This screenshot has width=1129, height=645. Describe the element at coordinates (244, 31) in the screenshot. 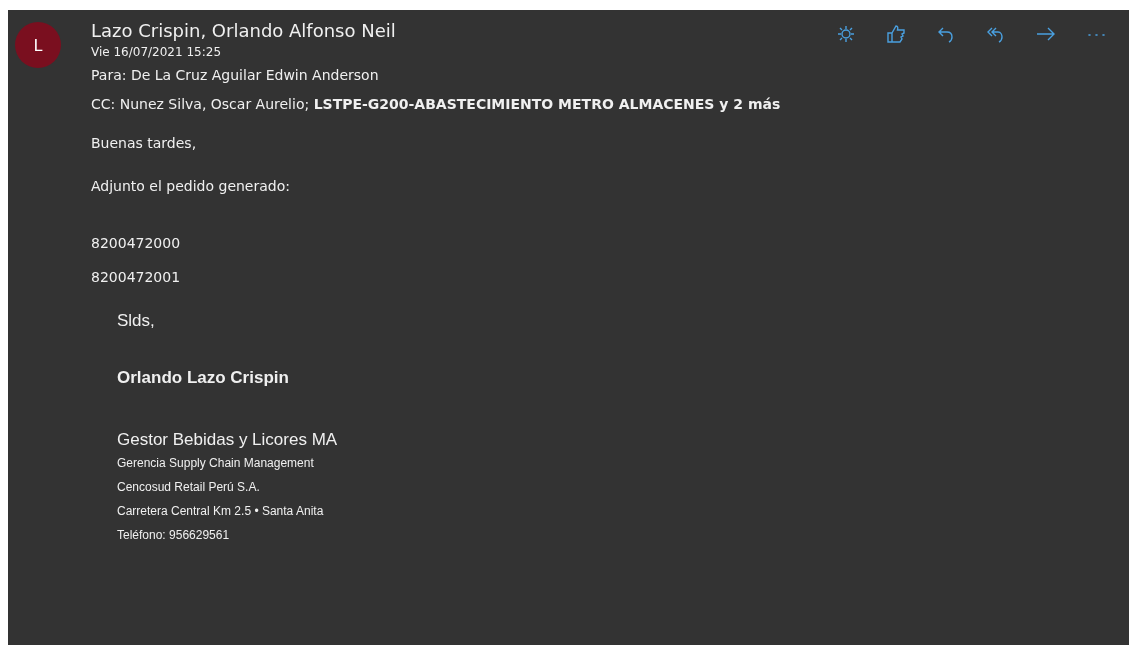

I see `sender-name: Lazo Crispin, Orlando Alfonso Neil` at that location.